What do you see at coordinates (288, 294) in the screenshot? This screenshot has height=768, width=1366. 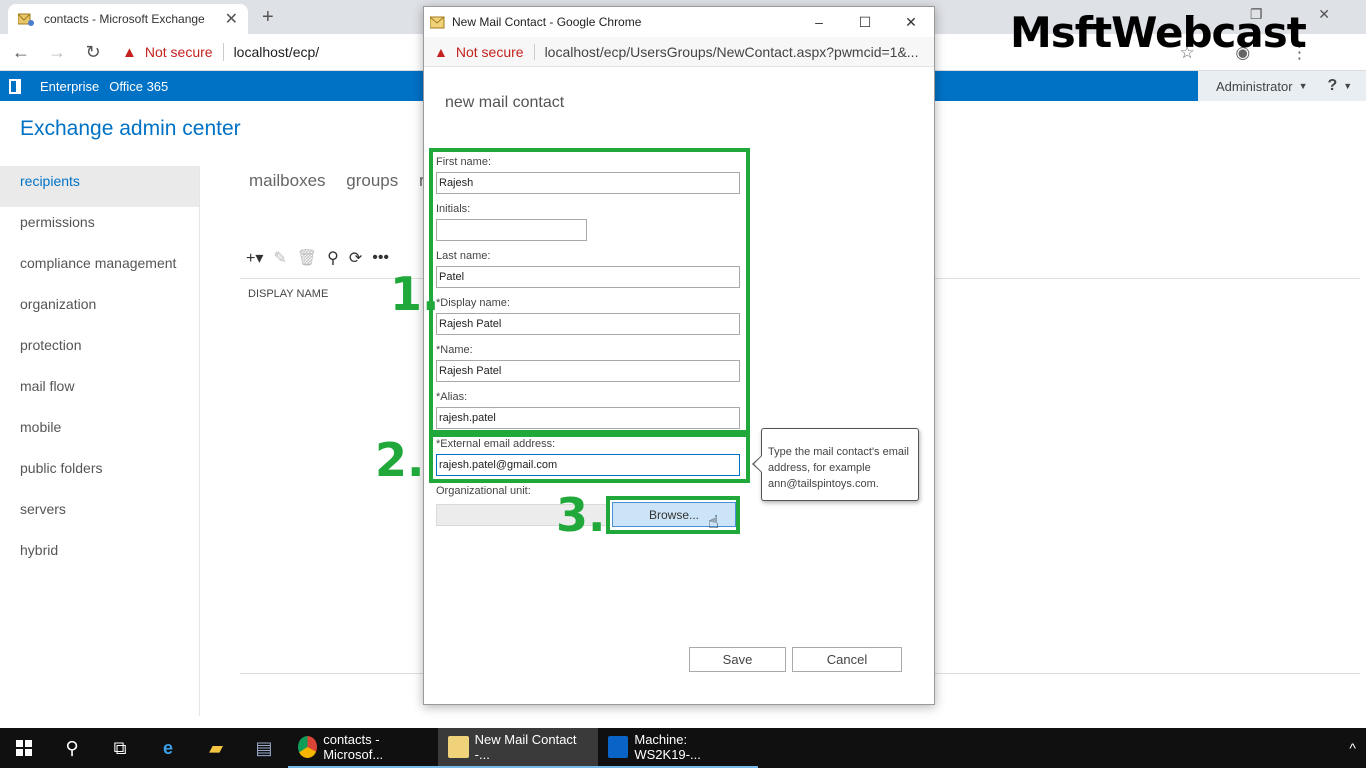 I see `column-header-display-name: DISPLAY NAME` at bounding box center [288, 294].